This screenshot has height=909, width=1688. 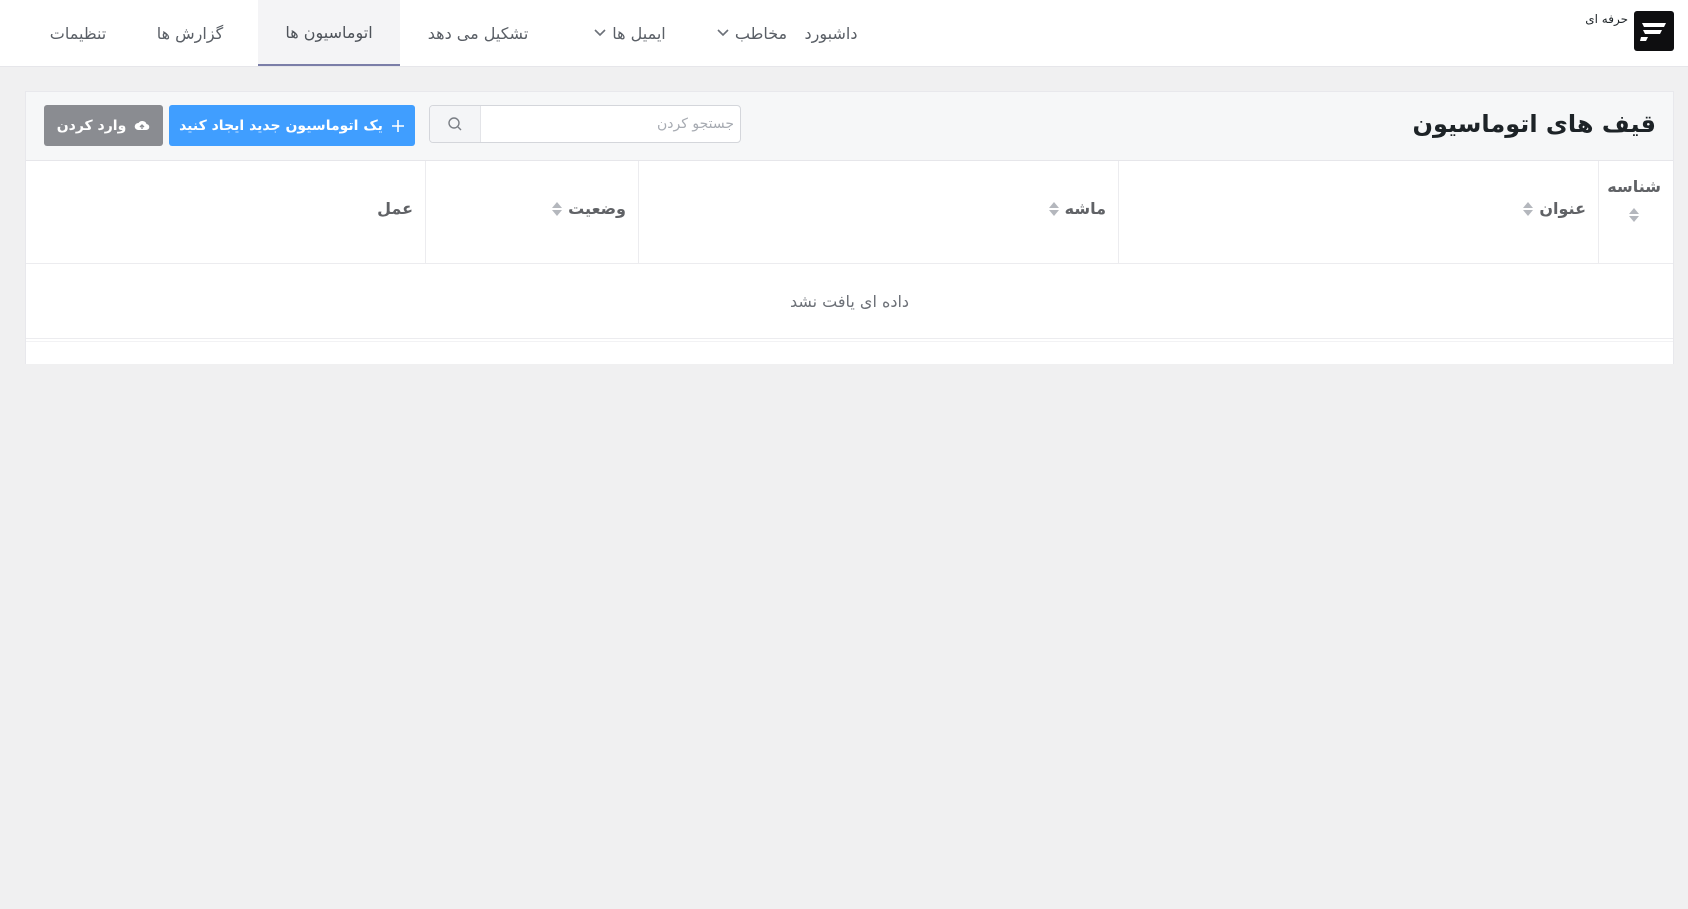 I want to click on table-header: شناسه عنوان ماشه وضعیت عمل, so click(x=849, y=212).